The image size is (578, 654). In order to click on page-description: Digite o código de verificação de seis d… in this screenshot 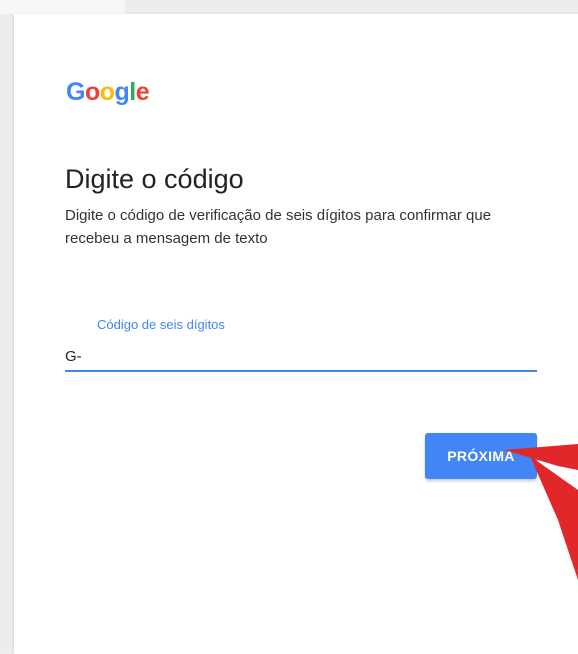, I will do `click(278, 227)`.